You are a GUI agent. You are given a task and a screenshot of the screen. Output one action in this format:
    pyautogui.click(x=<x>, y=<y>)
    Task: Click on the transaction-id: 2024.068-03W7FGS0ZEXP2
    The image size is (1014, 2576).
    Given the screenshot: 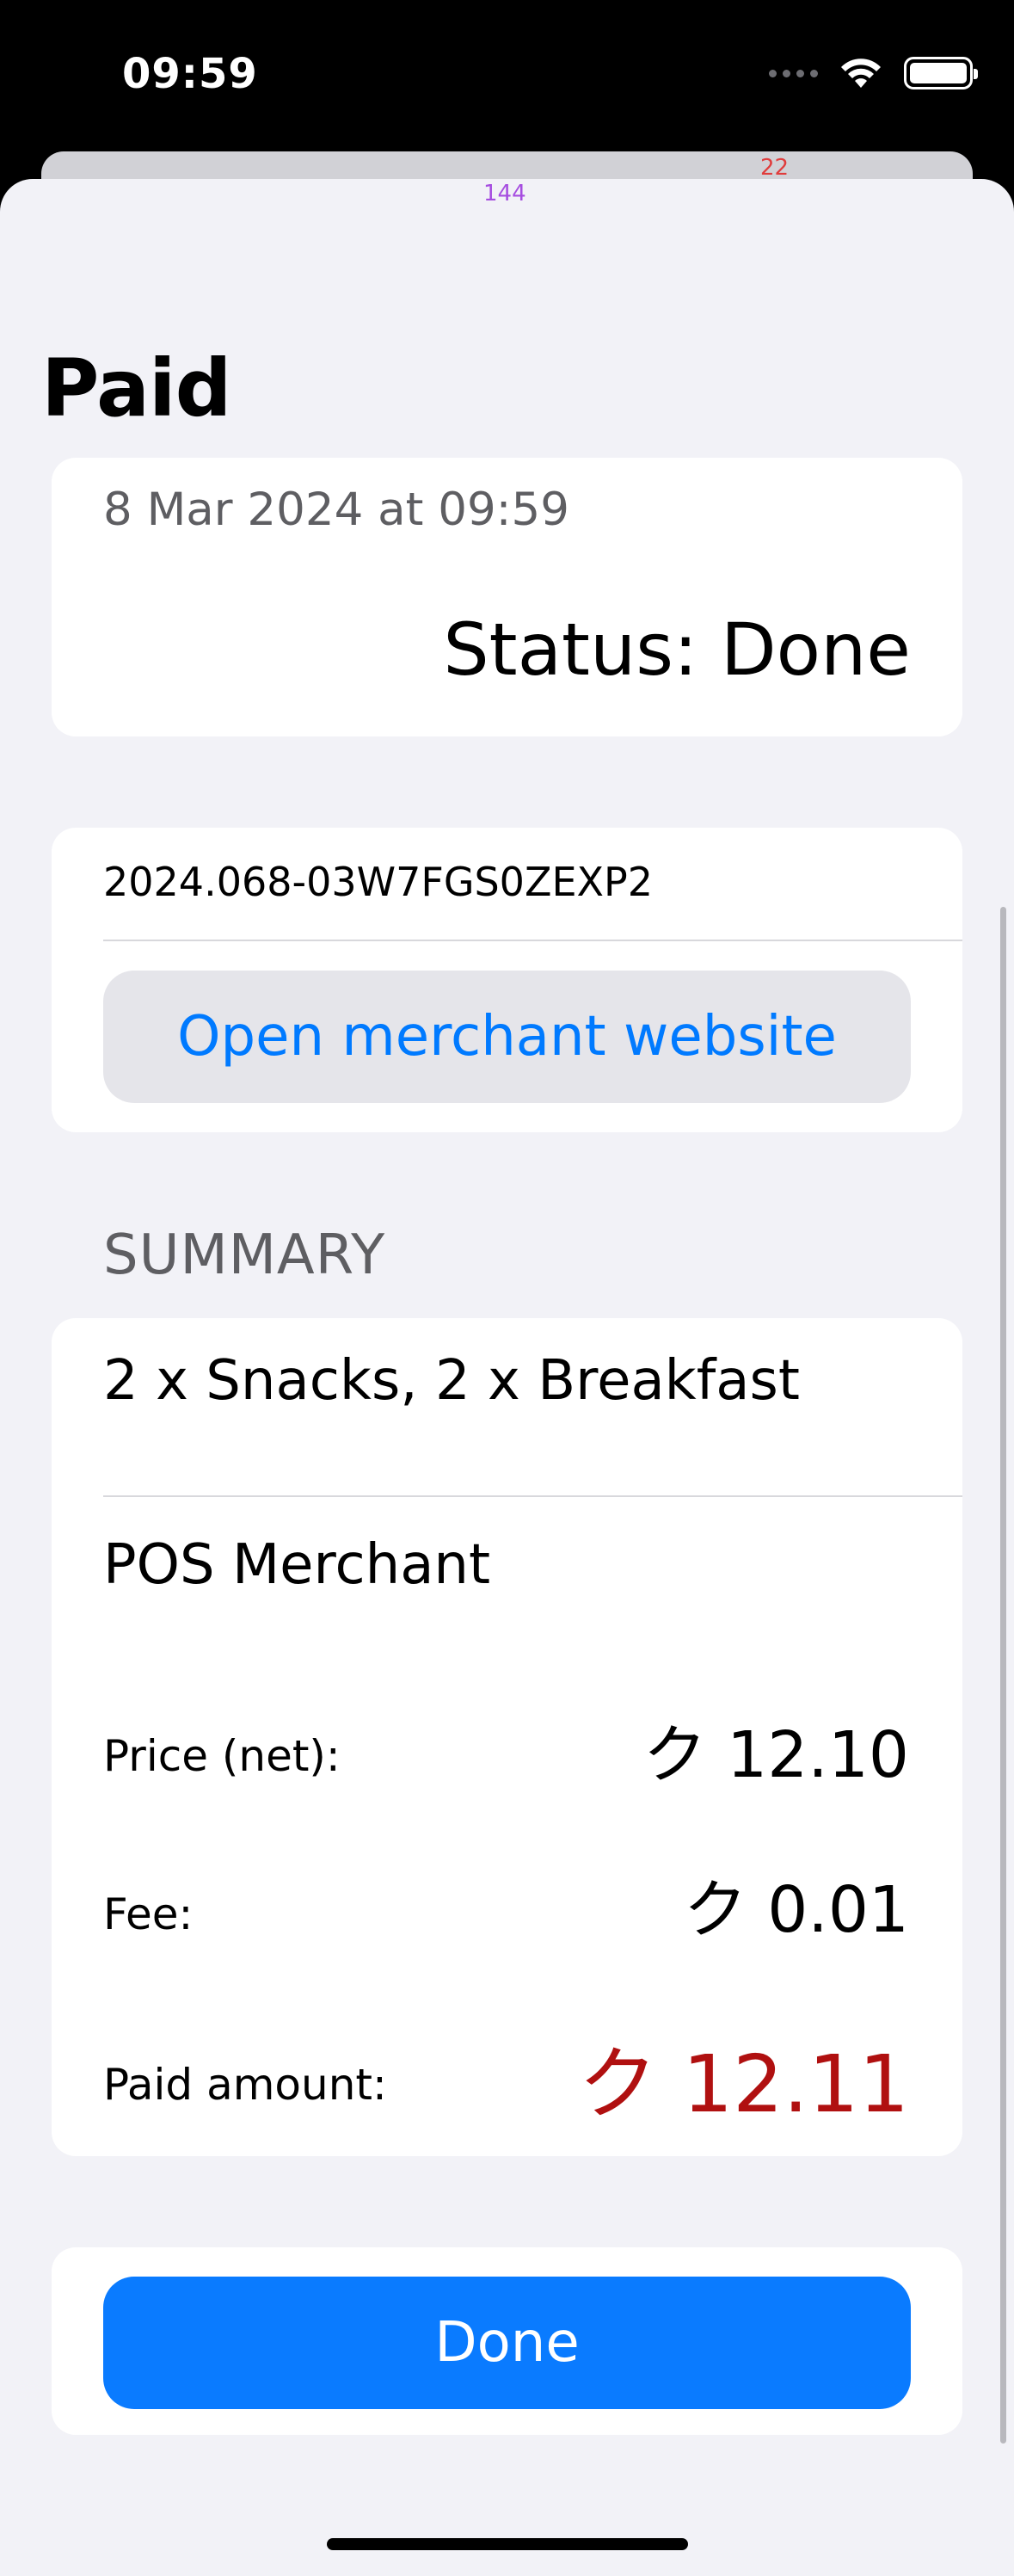 What is the action you would take?
    pyautogui.click(x=378, y=882)
    